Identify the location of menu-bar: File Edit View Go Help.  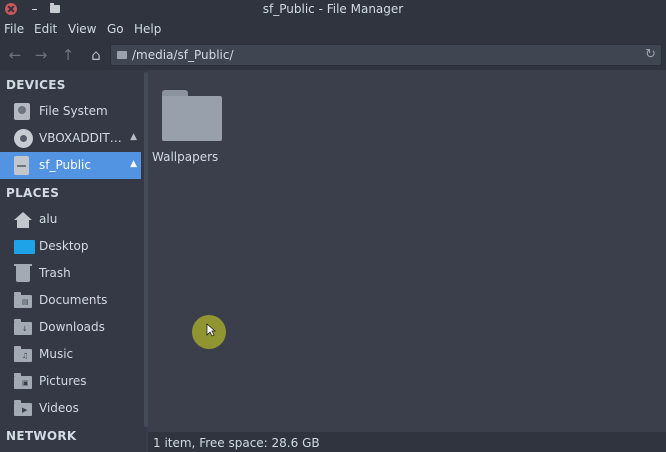
(333, 29).